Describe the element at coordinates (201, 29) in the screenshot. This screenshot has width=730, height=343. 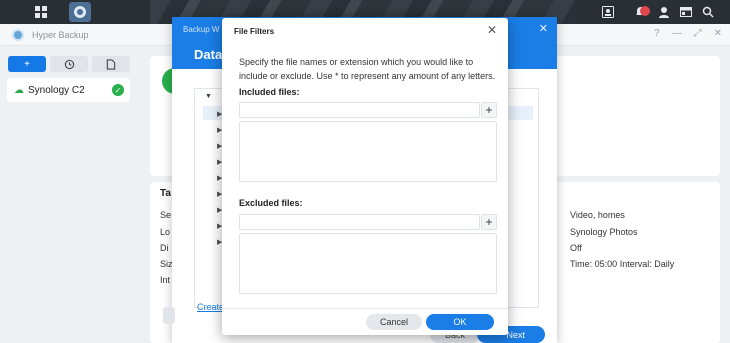
I see `wizard-title: Backup W` at that location.